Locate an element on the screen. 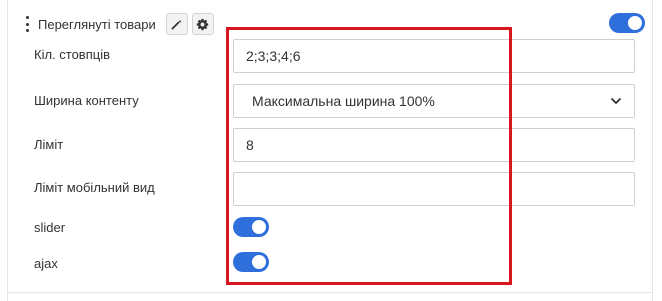 This screenshot has height=301, width=662. edit-button is located at coordinates (176, 24).